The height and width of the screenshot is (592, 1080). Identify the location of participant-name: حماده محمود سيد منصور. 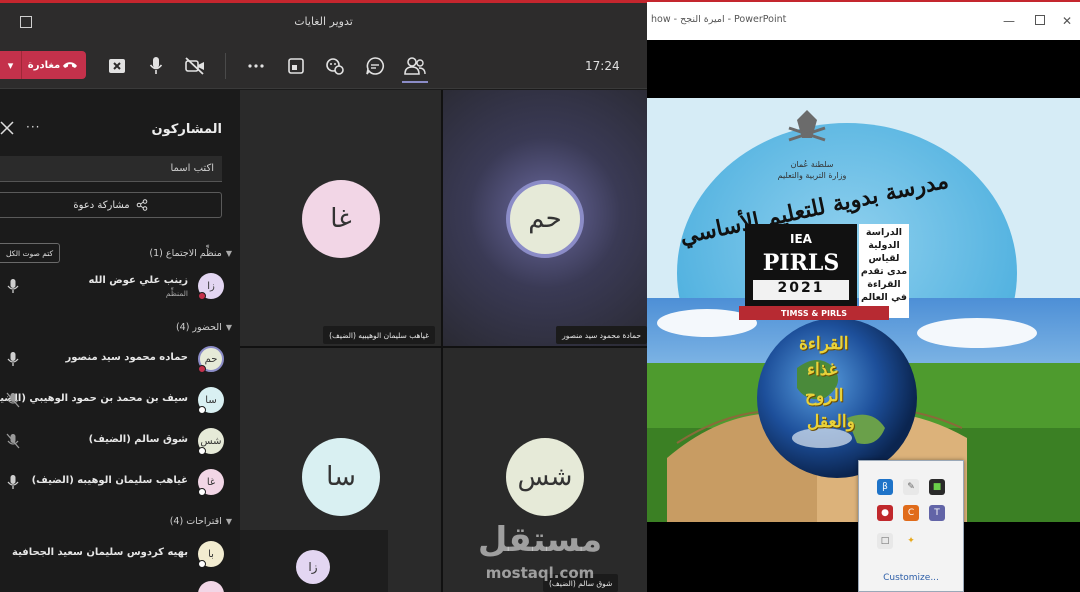
(127, 357).